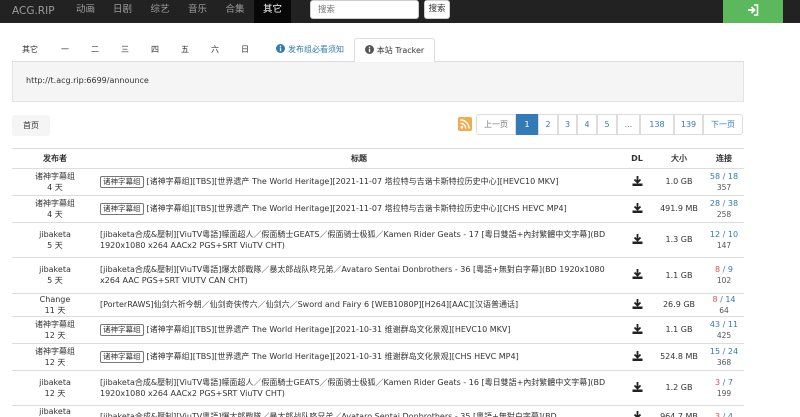  What do you see at coordinates (724, 159) in the screenshot?
I see `header-connections: 连接` at bounding box center [724, 159].